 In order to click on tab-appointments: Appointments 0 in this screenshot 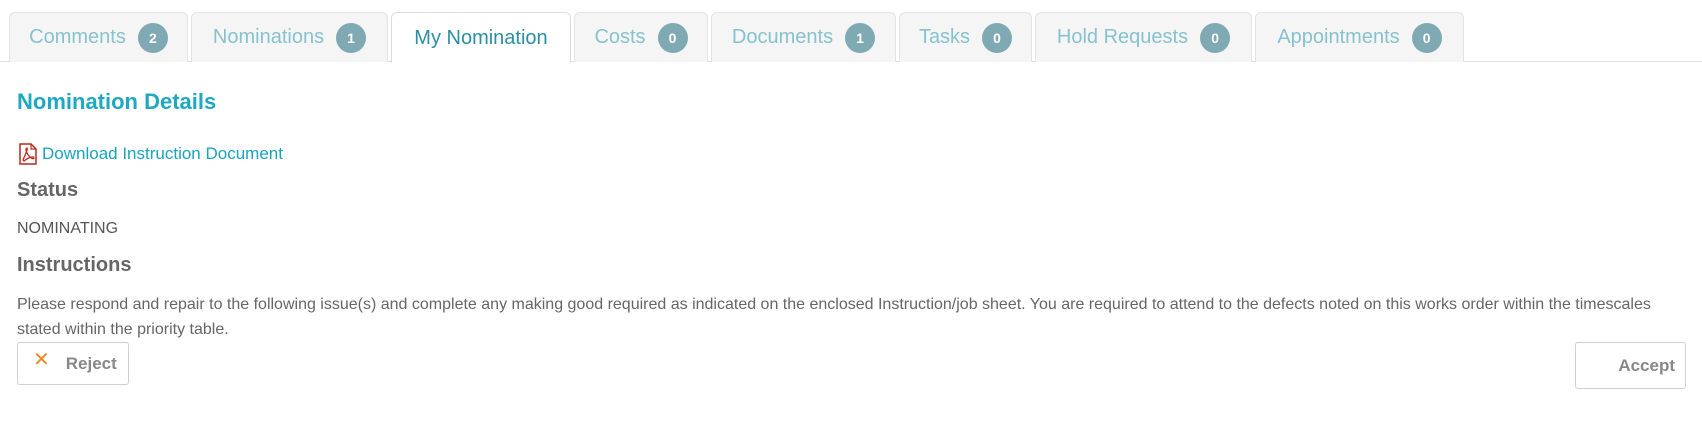, I will do `click(1359, 37)`.